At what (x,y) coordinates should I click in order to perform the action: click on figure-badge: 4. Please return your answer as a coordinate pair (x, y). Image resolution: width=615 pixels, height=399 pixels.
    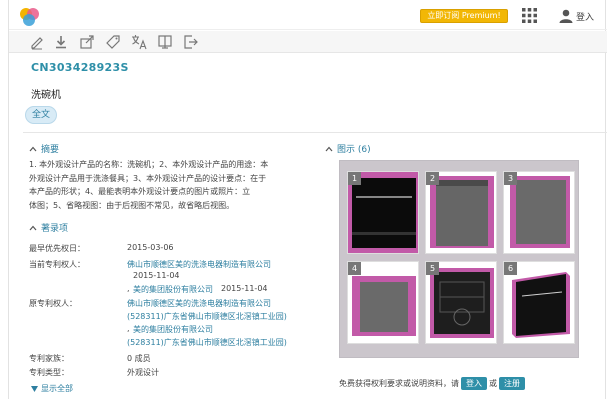
    Looking at the image, I should click on (354, 268).